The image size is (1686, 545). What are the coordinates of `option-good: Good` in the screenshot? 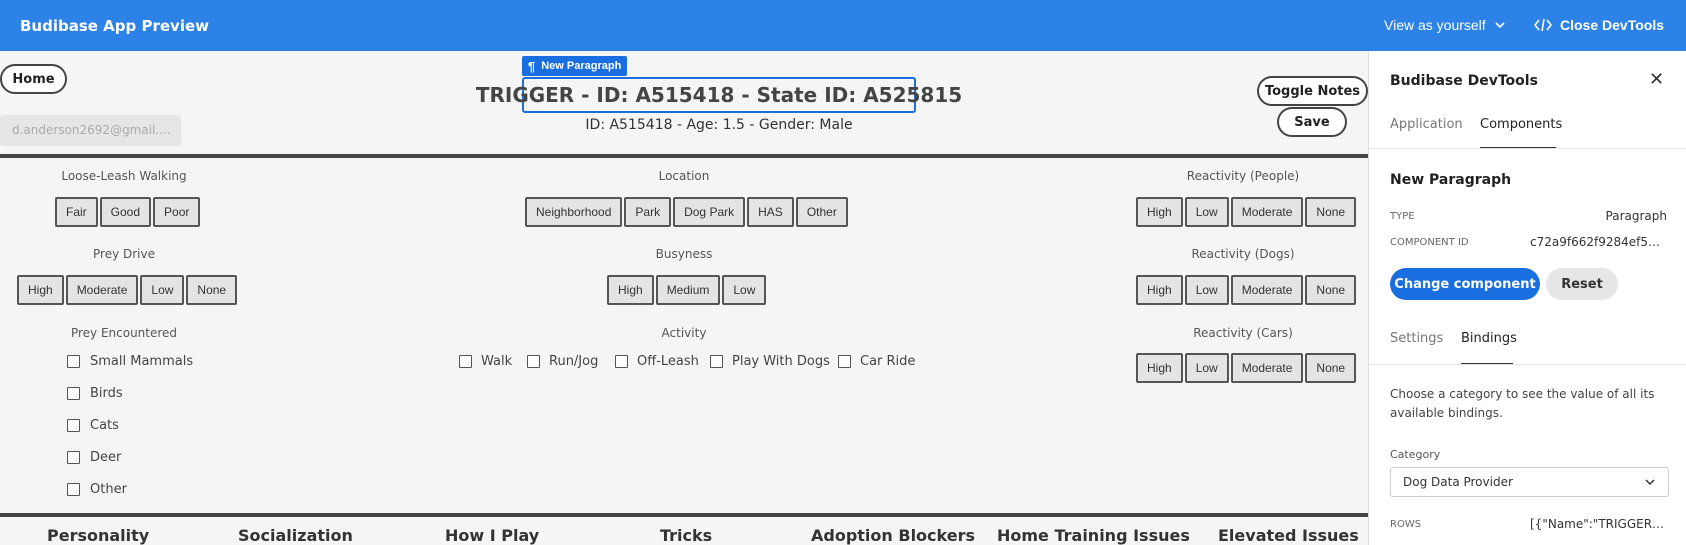 It's located at (125, 212).